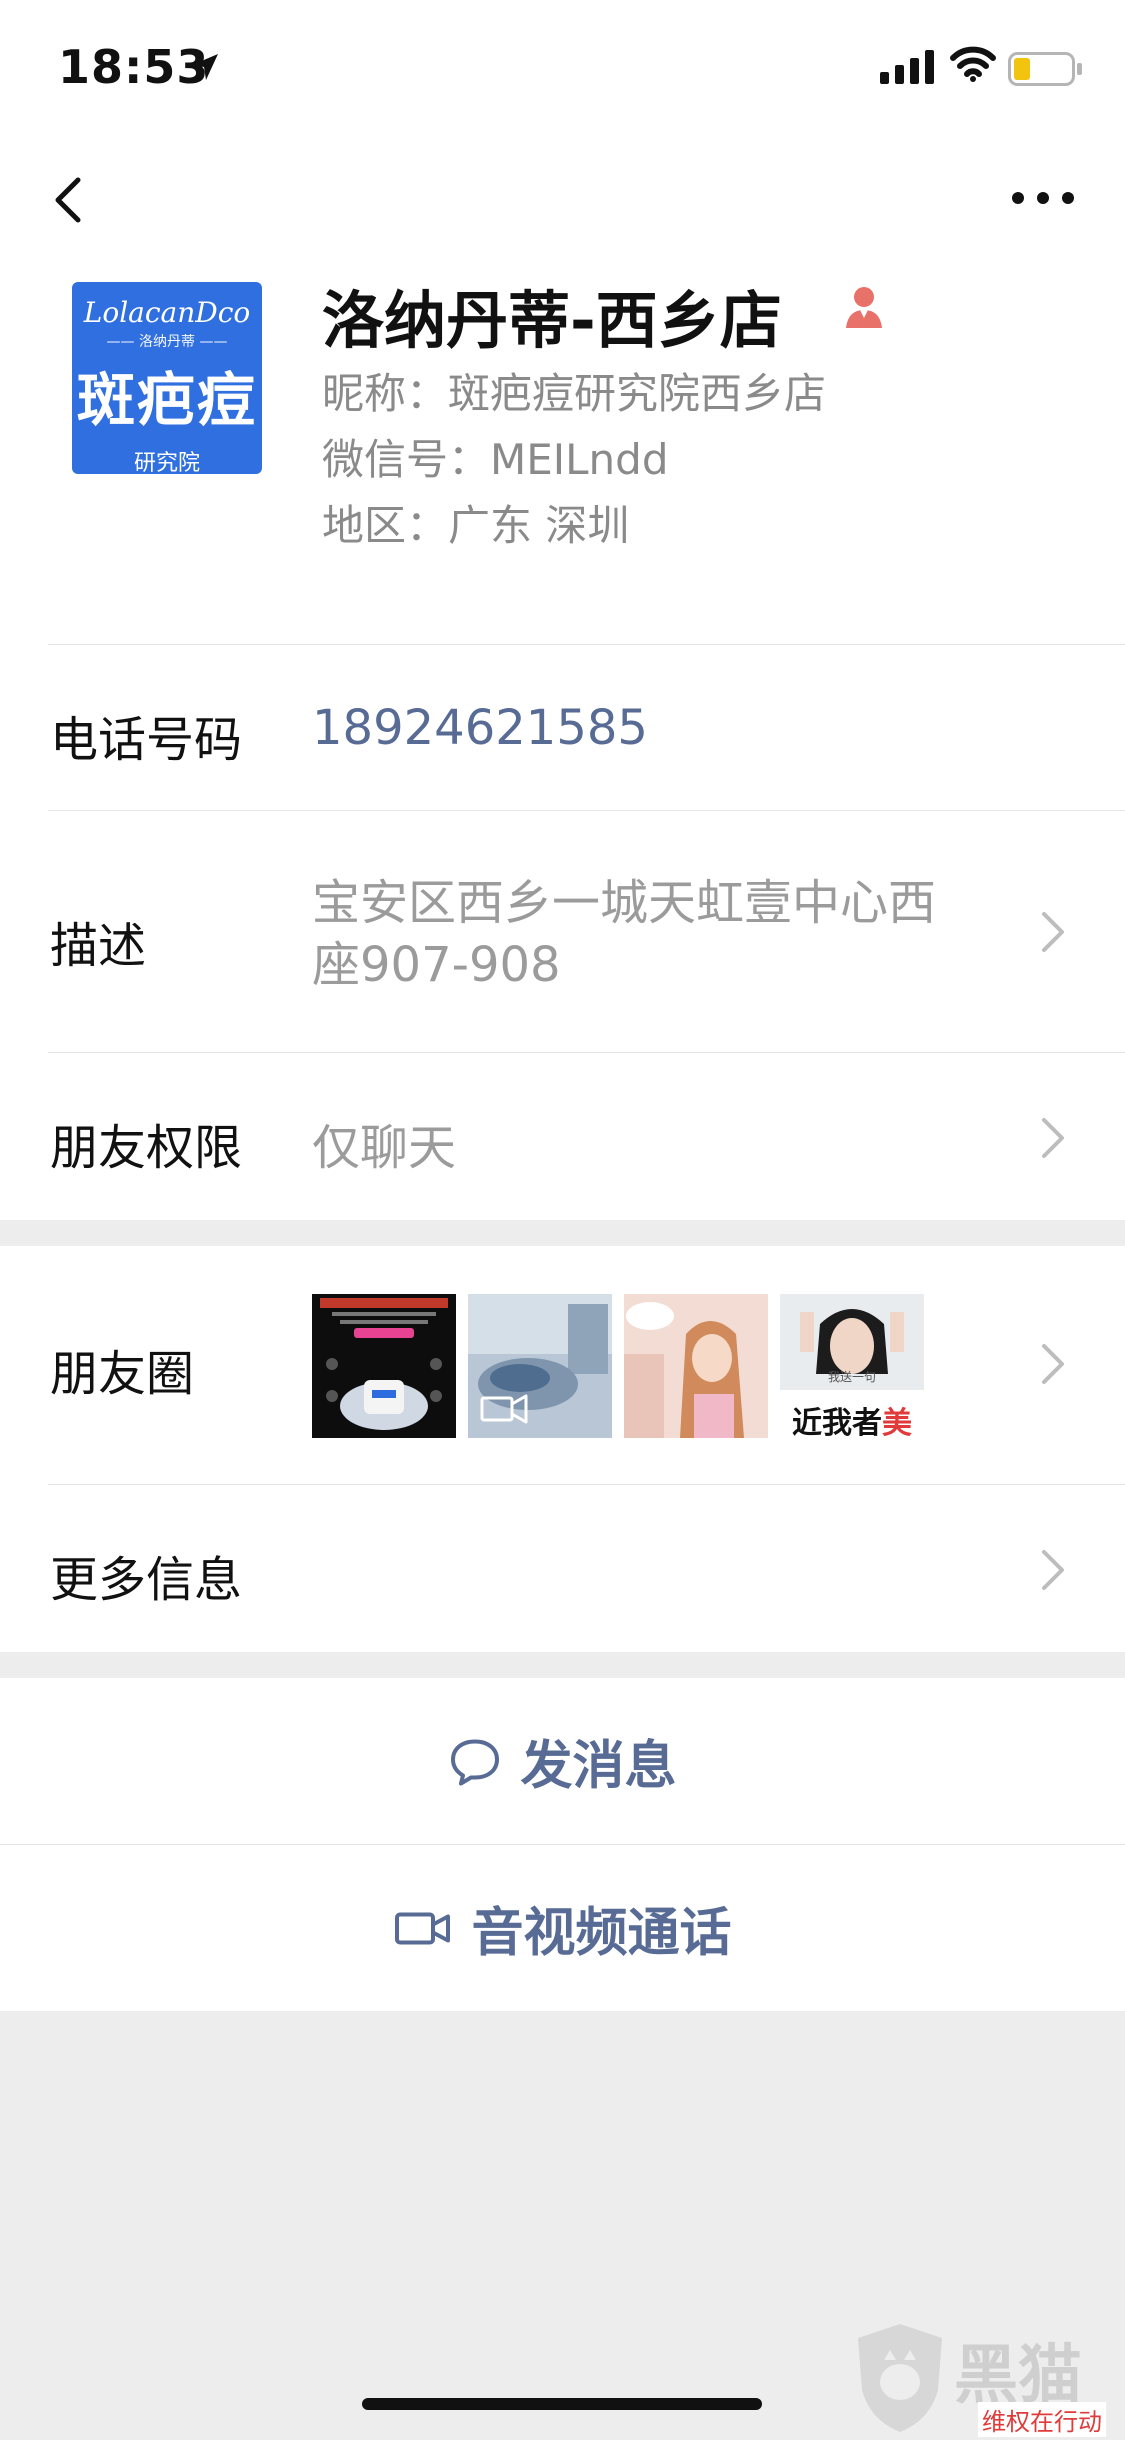 Image resolution: width=1125 pixels, height=2440 pixels. What do you see at coordinates (574, 393) in the screenshot?
I see `contact-nickname: 昵称：斑疤痘研究院西乡店` at bounding box center [574, 393].